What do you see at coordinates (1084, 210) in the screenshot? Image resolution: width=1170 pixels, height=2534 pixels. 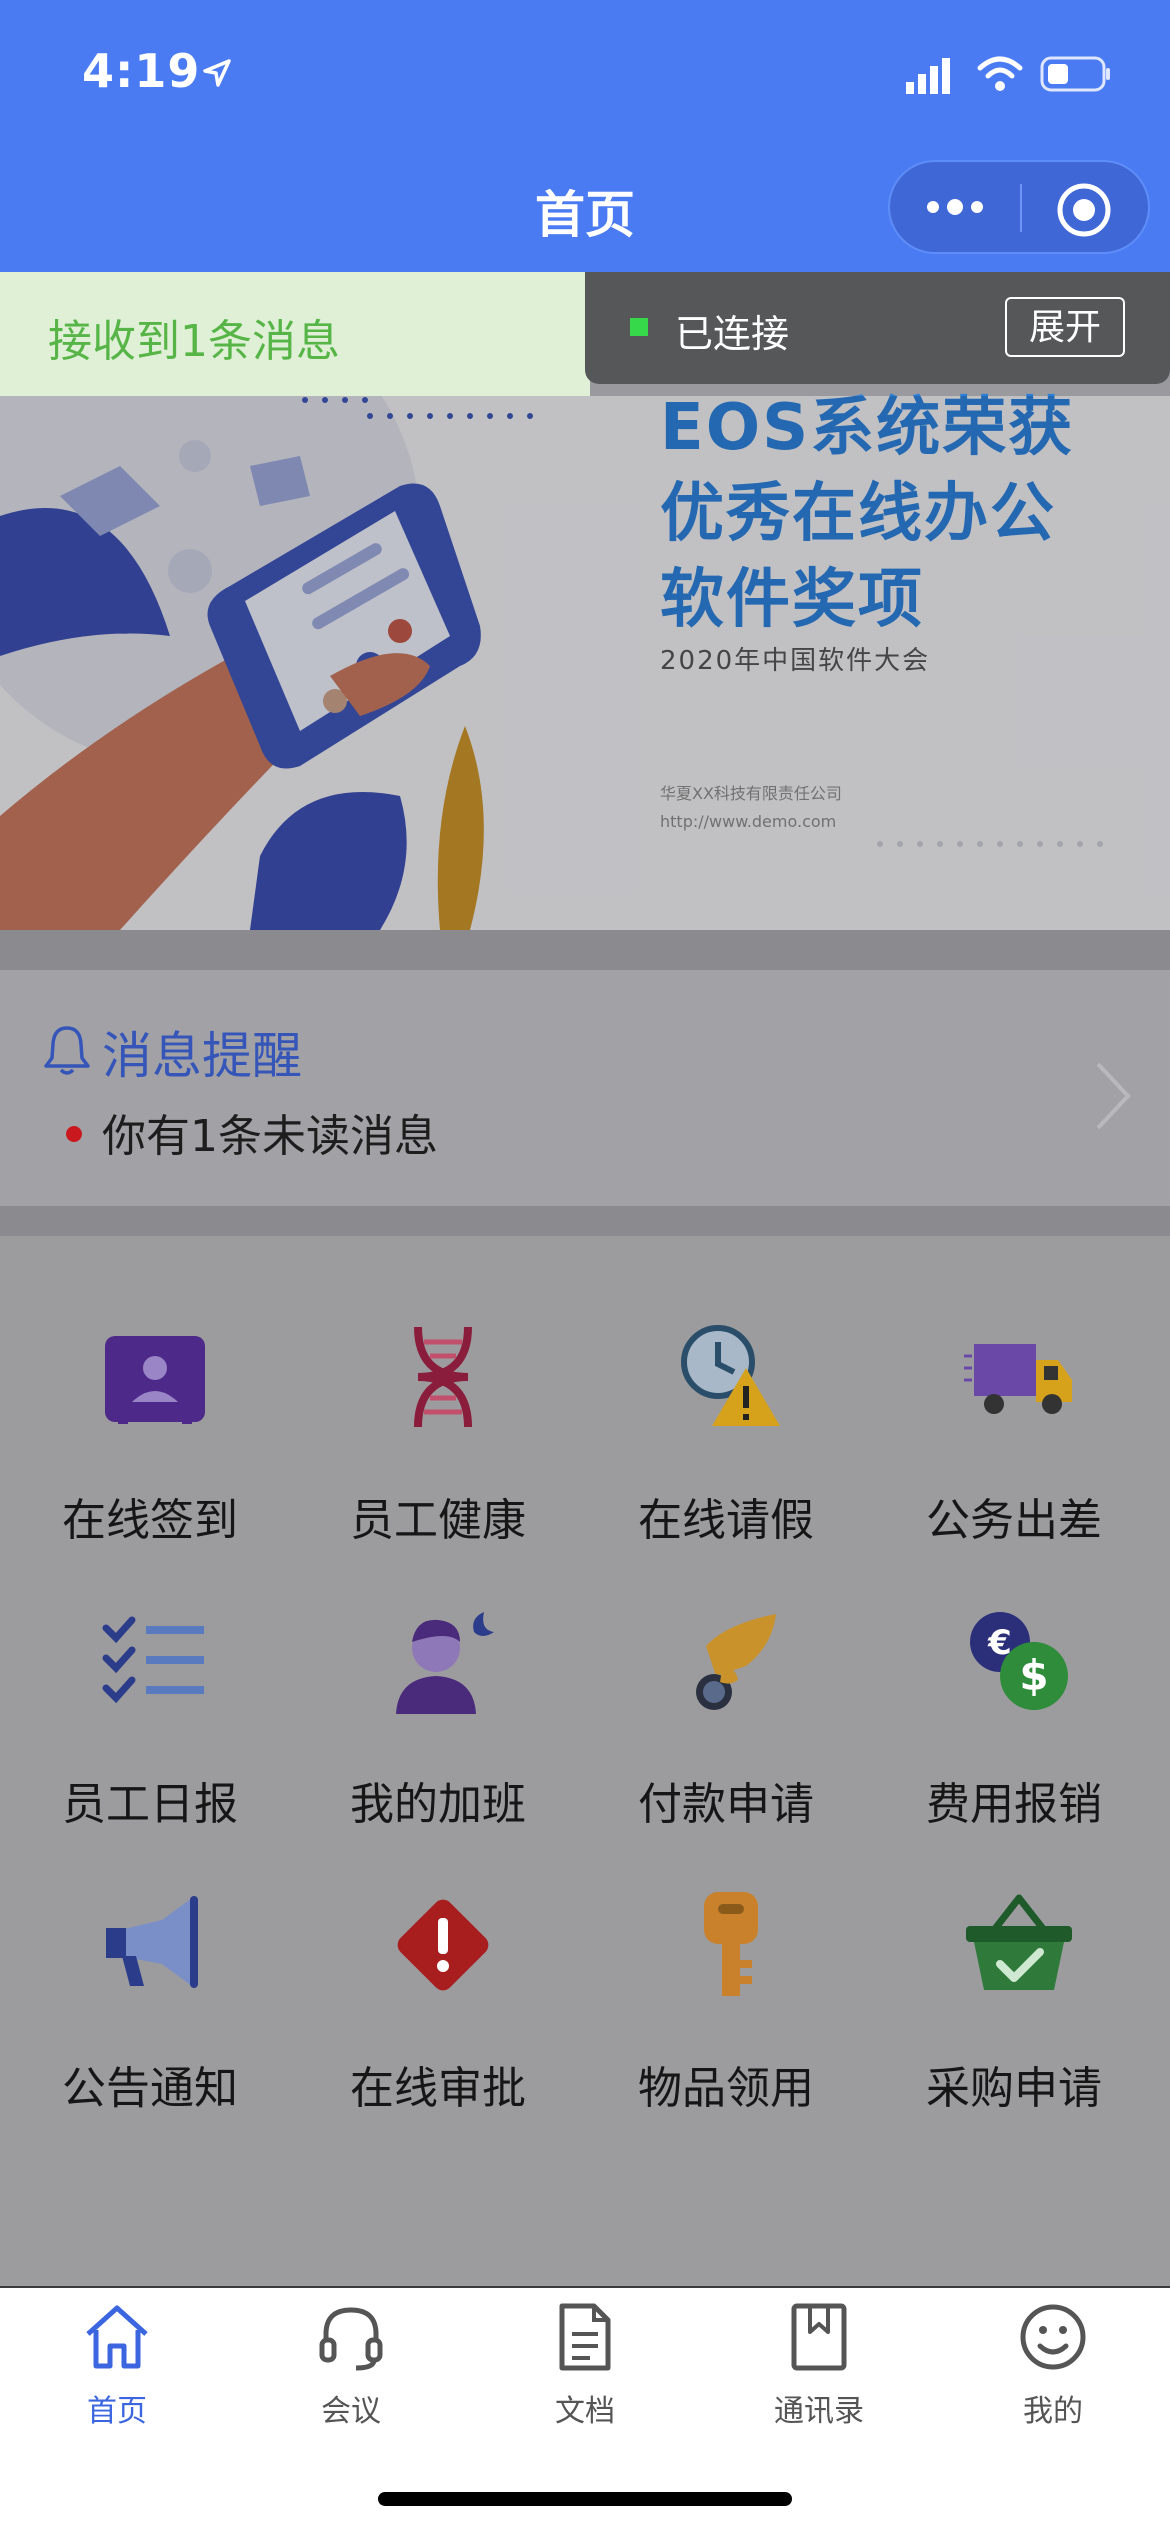 I see `target-circle-icon` at bounding box center [1084, 210].